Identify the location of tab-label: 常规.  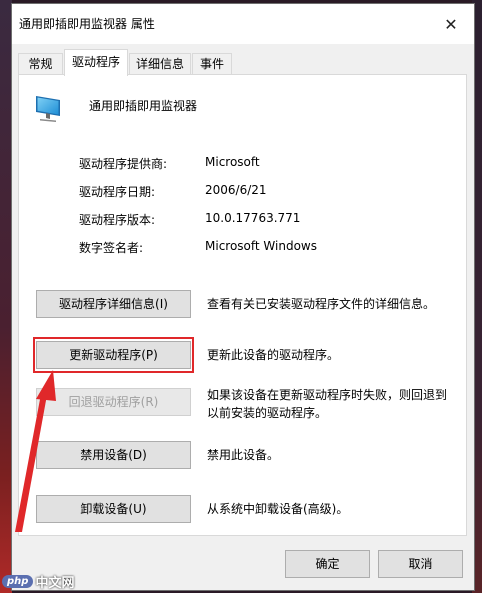
(40, 64).